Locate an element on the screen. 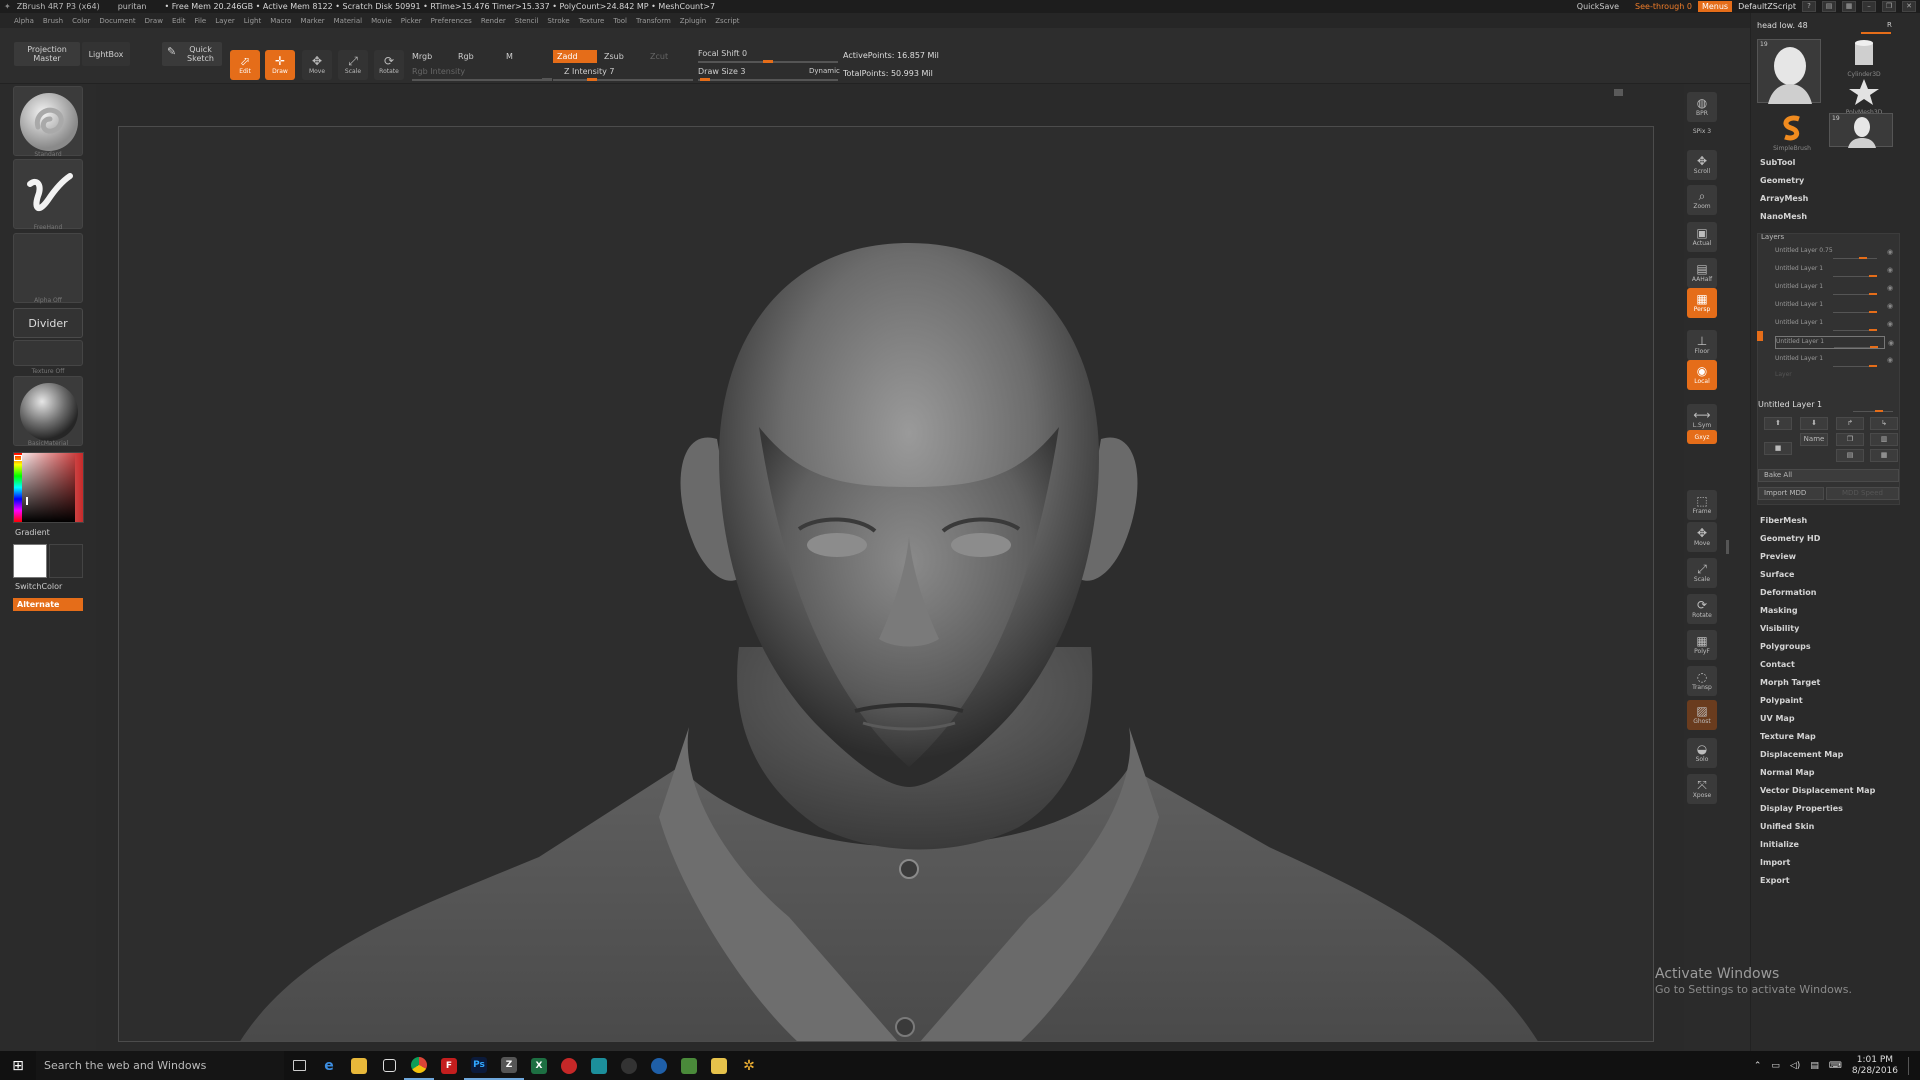 This screenshot has width=1920, height=1080. minimize-icon: – is located at coordinates (1869, 6).